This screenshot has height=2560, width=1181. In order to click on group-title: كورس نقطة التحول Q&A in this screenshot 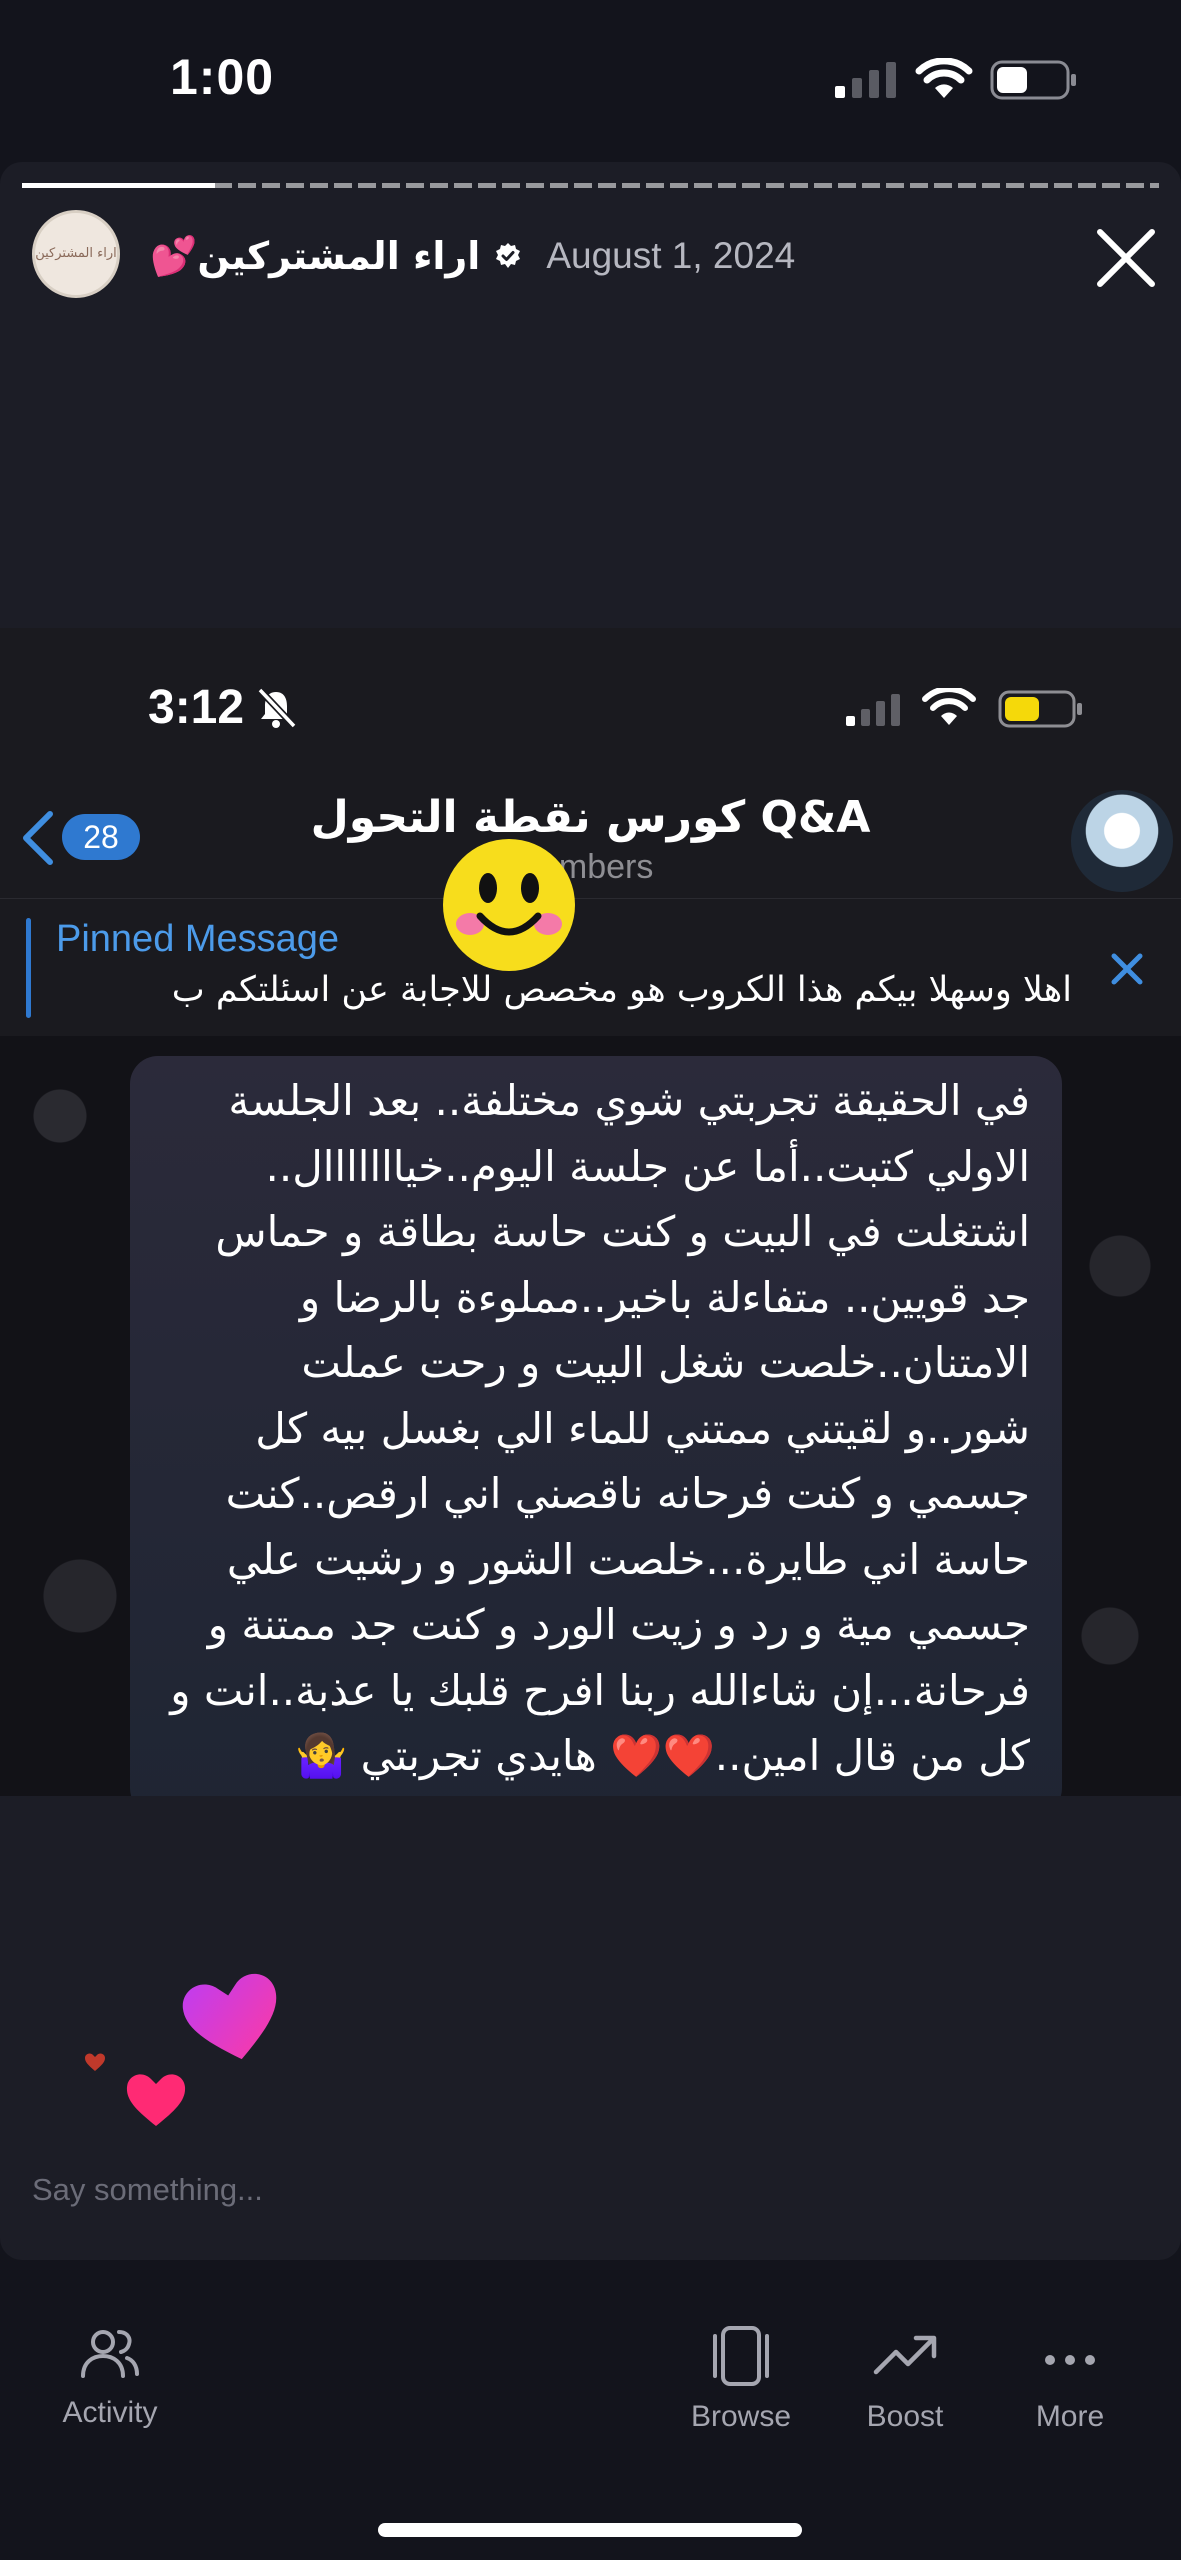, I will do `click(590, 817)`.